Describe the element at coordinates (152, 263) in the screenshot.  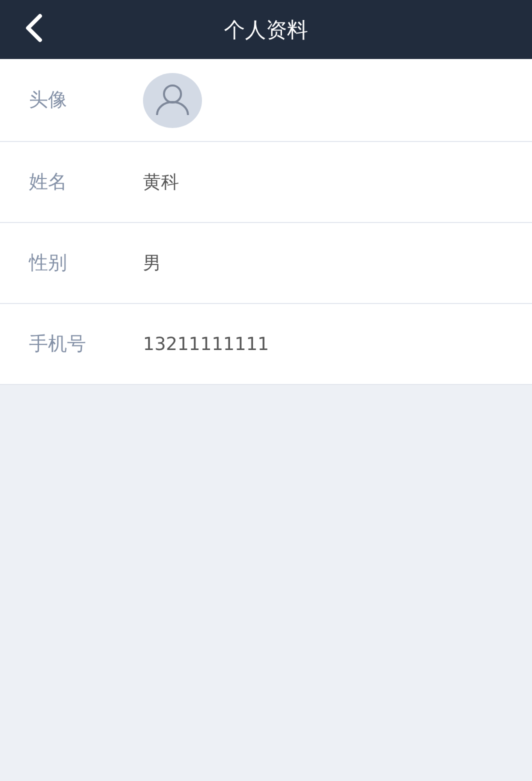
I see `field-value: 男` at that location.